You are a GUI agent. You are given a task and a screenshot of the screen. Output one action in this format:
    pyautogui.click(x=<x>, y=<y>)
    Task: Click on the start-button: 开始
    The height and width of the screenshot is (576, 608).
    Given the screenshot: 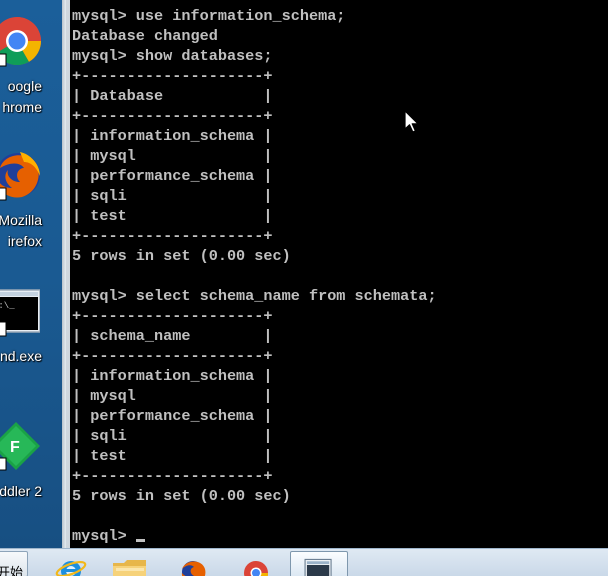 What is the action you would take?
    pyautogui.click(x=14, y=563)
    